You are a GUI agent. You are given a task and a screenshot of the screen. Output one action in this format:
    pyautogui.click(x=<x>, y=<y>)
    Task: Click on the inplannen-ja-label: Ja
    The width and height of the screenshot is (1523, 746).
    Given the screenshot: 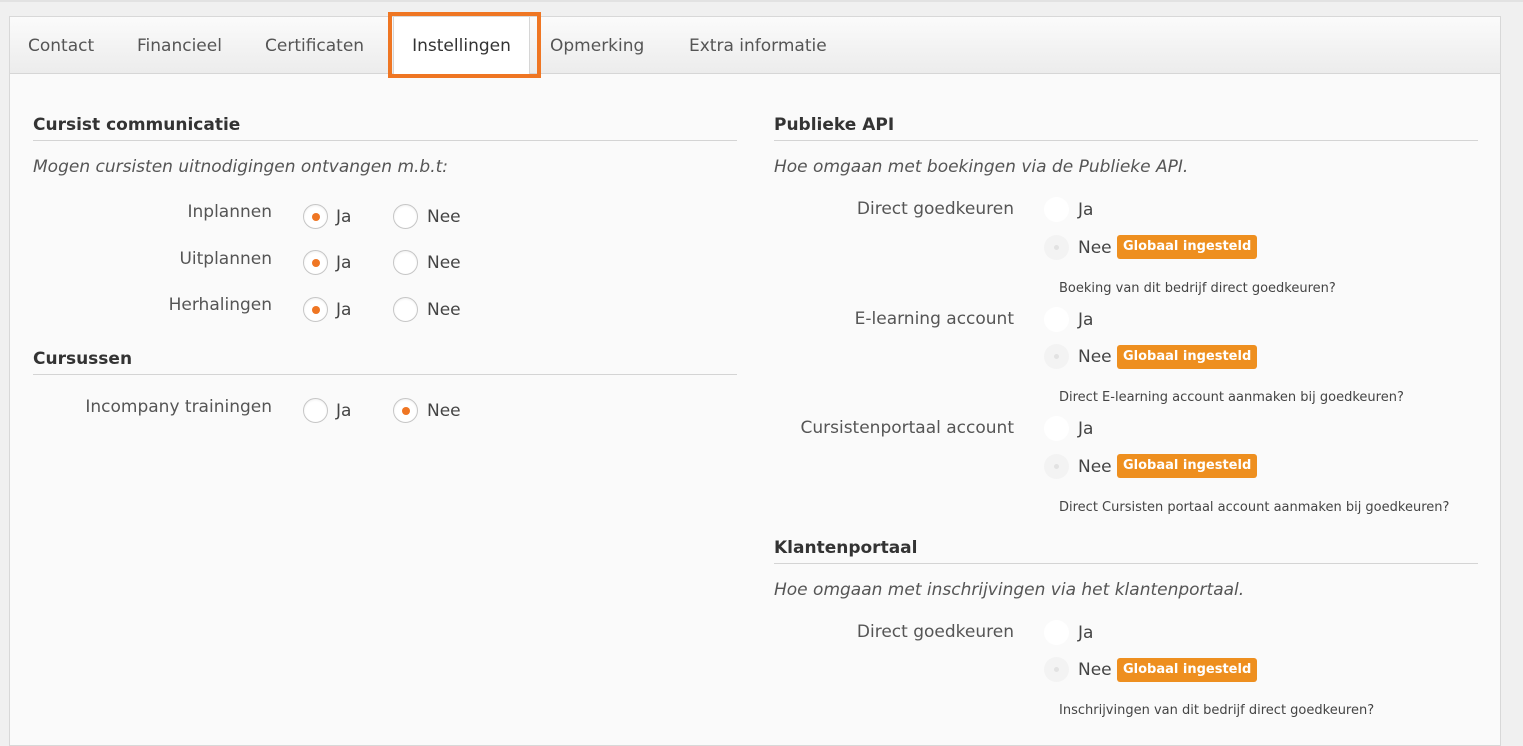 What is the action you would take?
    pyautogui.click(x=343, y=217)
    